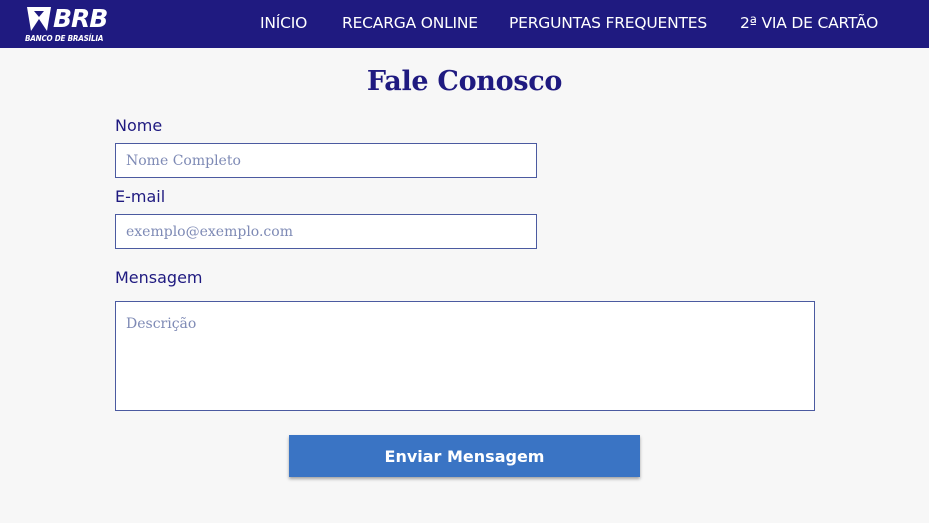 The height and width of the screenshot is (523, 929). Describe the element at coordinates (809, 23) in the screenshot. I see `nav-segunda-via-cartao: 2ª VIA DE CARTÃO` at that location.